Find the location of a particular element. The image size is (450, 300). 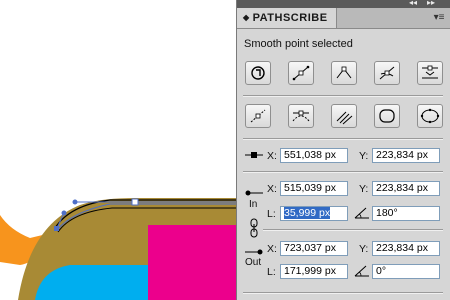

out-y-label: Y: is located at coordinates (364, 249).